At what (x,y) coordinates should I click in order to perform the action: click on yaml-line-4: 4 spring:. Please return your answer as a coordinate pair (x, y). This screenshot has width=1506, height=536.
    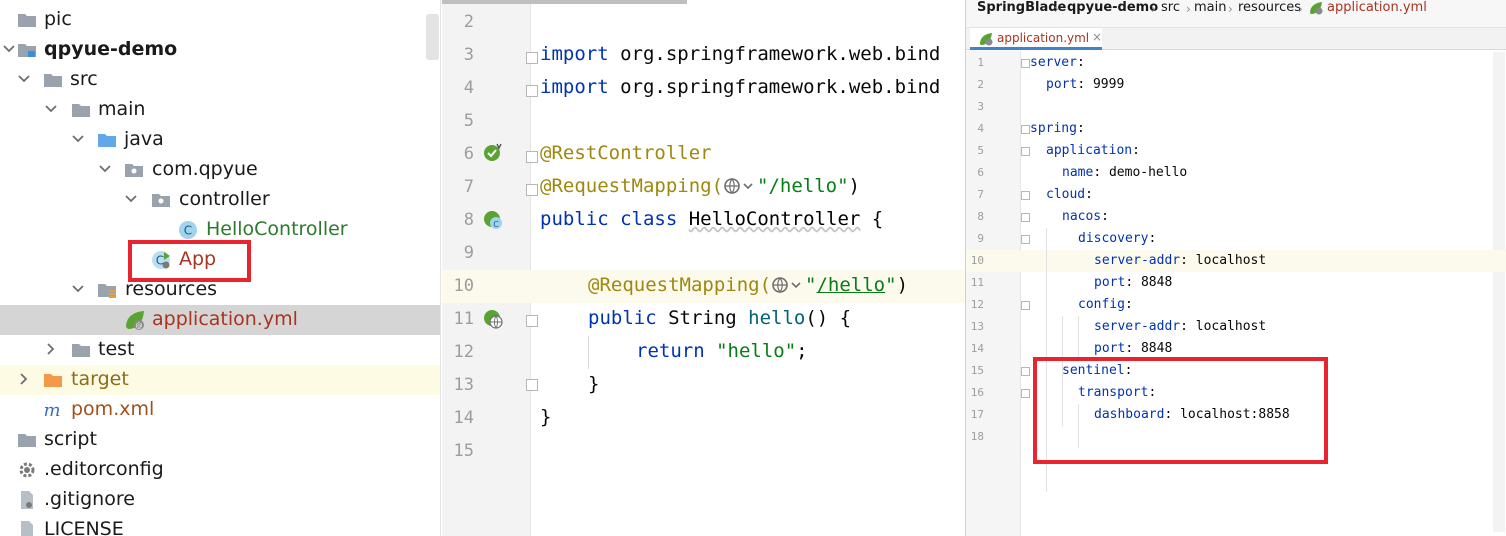
    Looking at the image, I should click on (1236, 129).